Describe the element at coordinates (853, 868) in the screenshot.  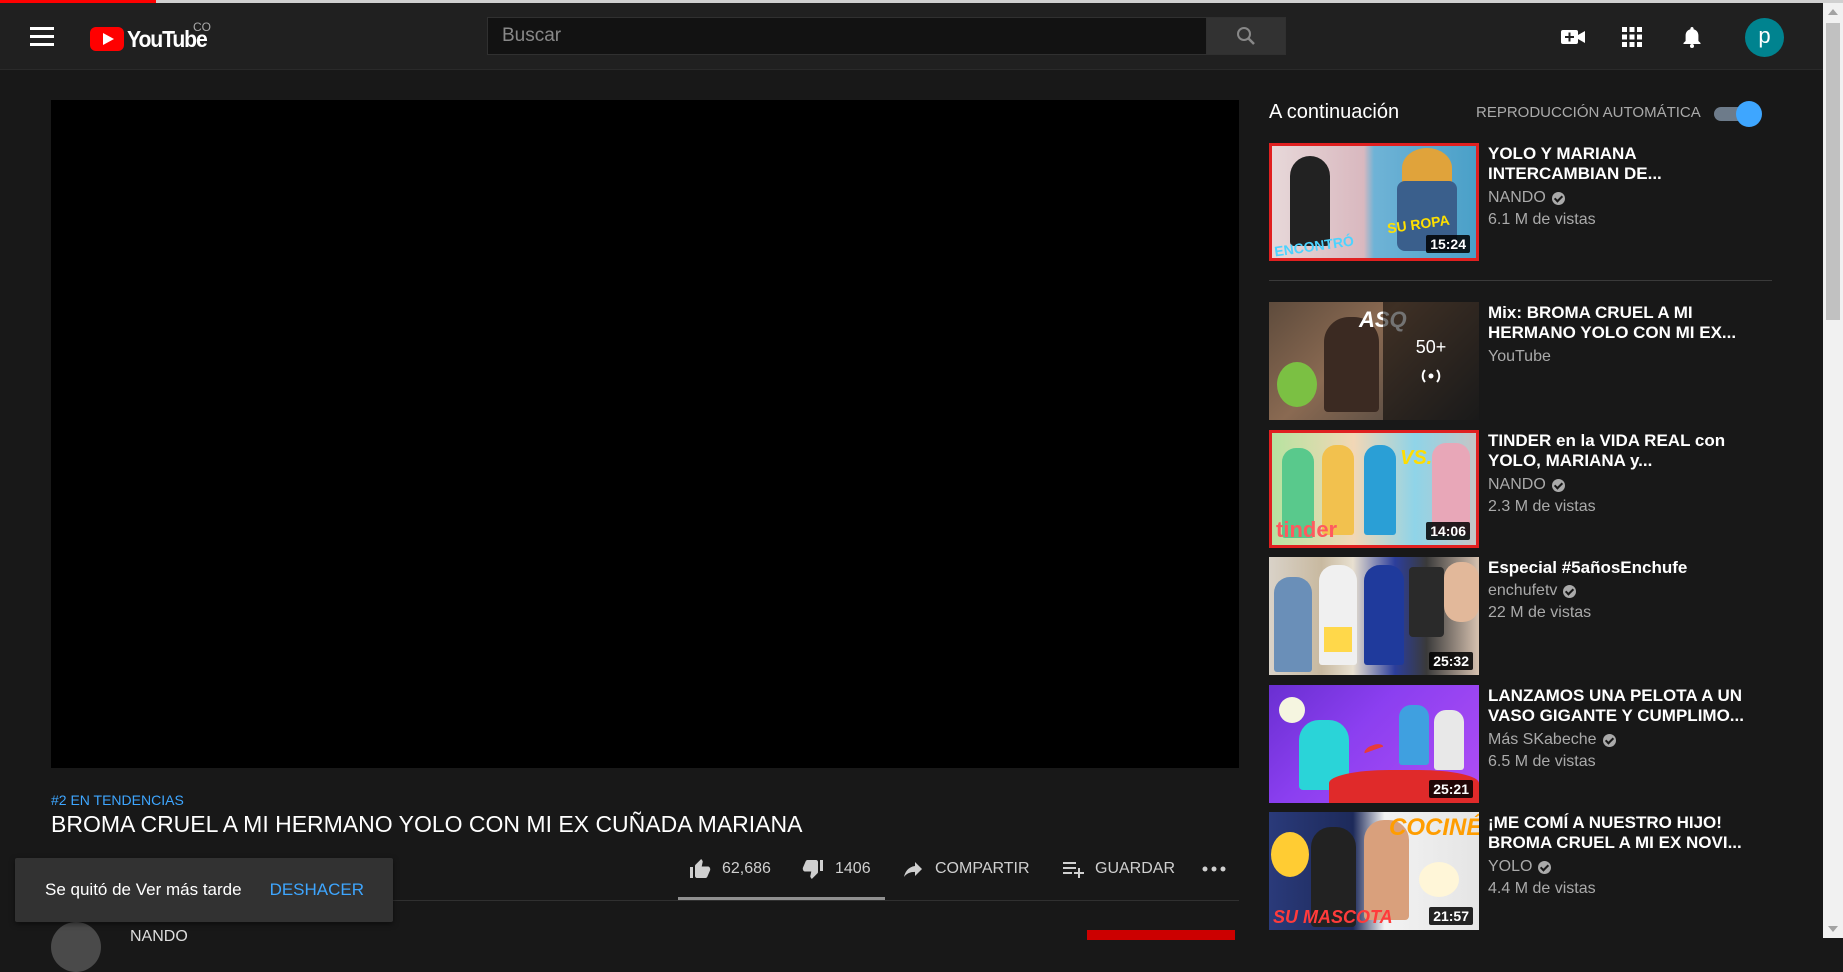
I see `dislike-count: 1406` at that location.